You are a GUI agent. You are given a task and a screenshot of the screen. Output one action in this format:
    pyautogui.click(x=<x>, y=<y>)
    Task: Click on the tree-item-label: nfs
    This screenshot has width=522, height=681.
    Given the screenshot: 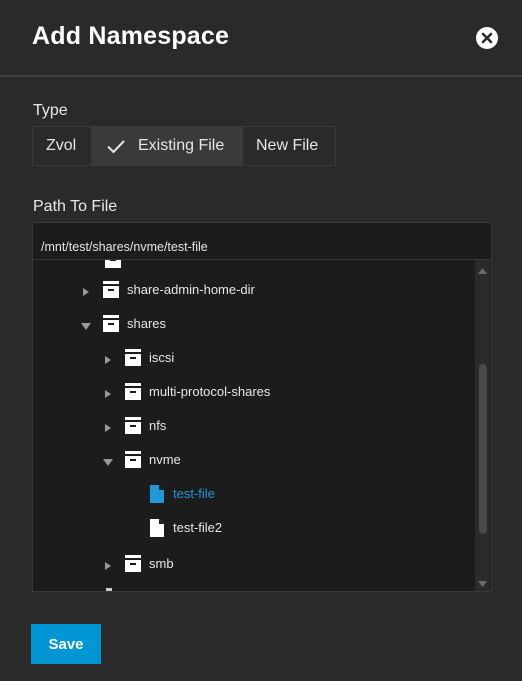 What is the action you would take?
    pyautogui.click(x=158, y=425)
    